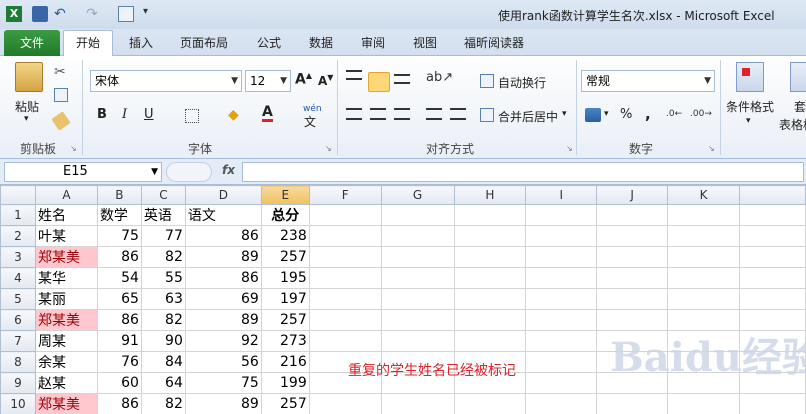  What do you see at coordinates (163, 236) in the screenshot?
I see `cell-c: 77` at bounding box center [163, 236].